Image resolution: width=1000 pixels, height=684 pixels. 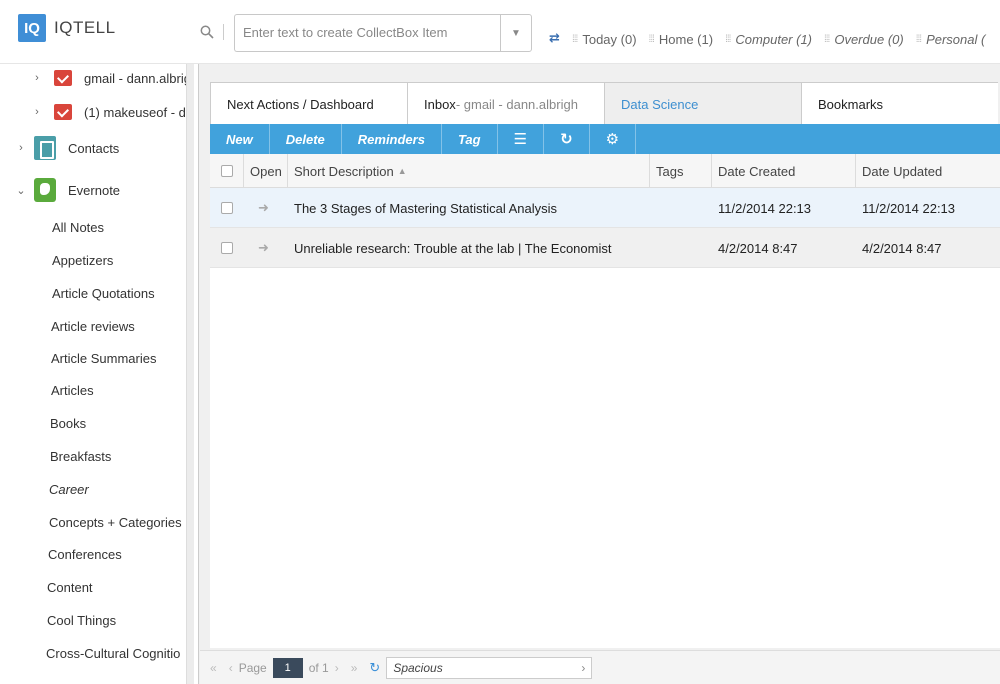 I want to click on sidebar-account-makeuseof: › (1) makeuseof - da, so click(x=111, y=112).